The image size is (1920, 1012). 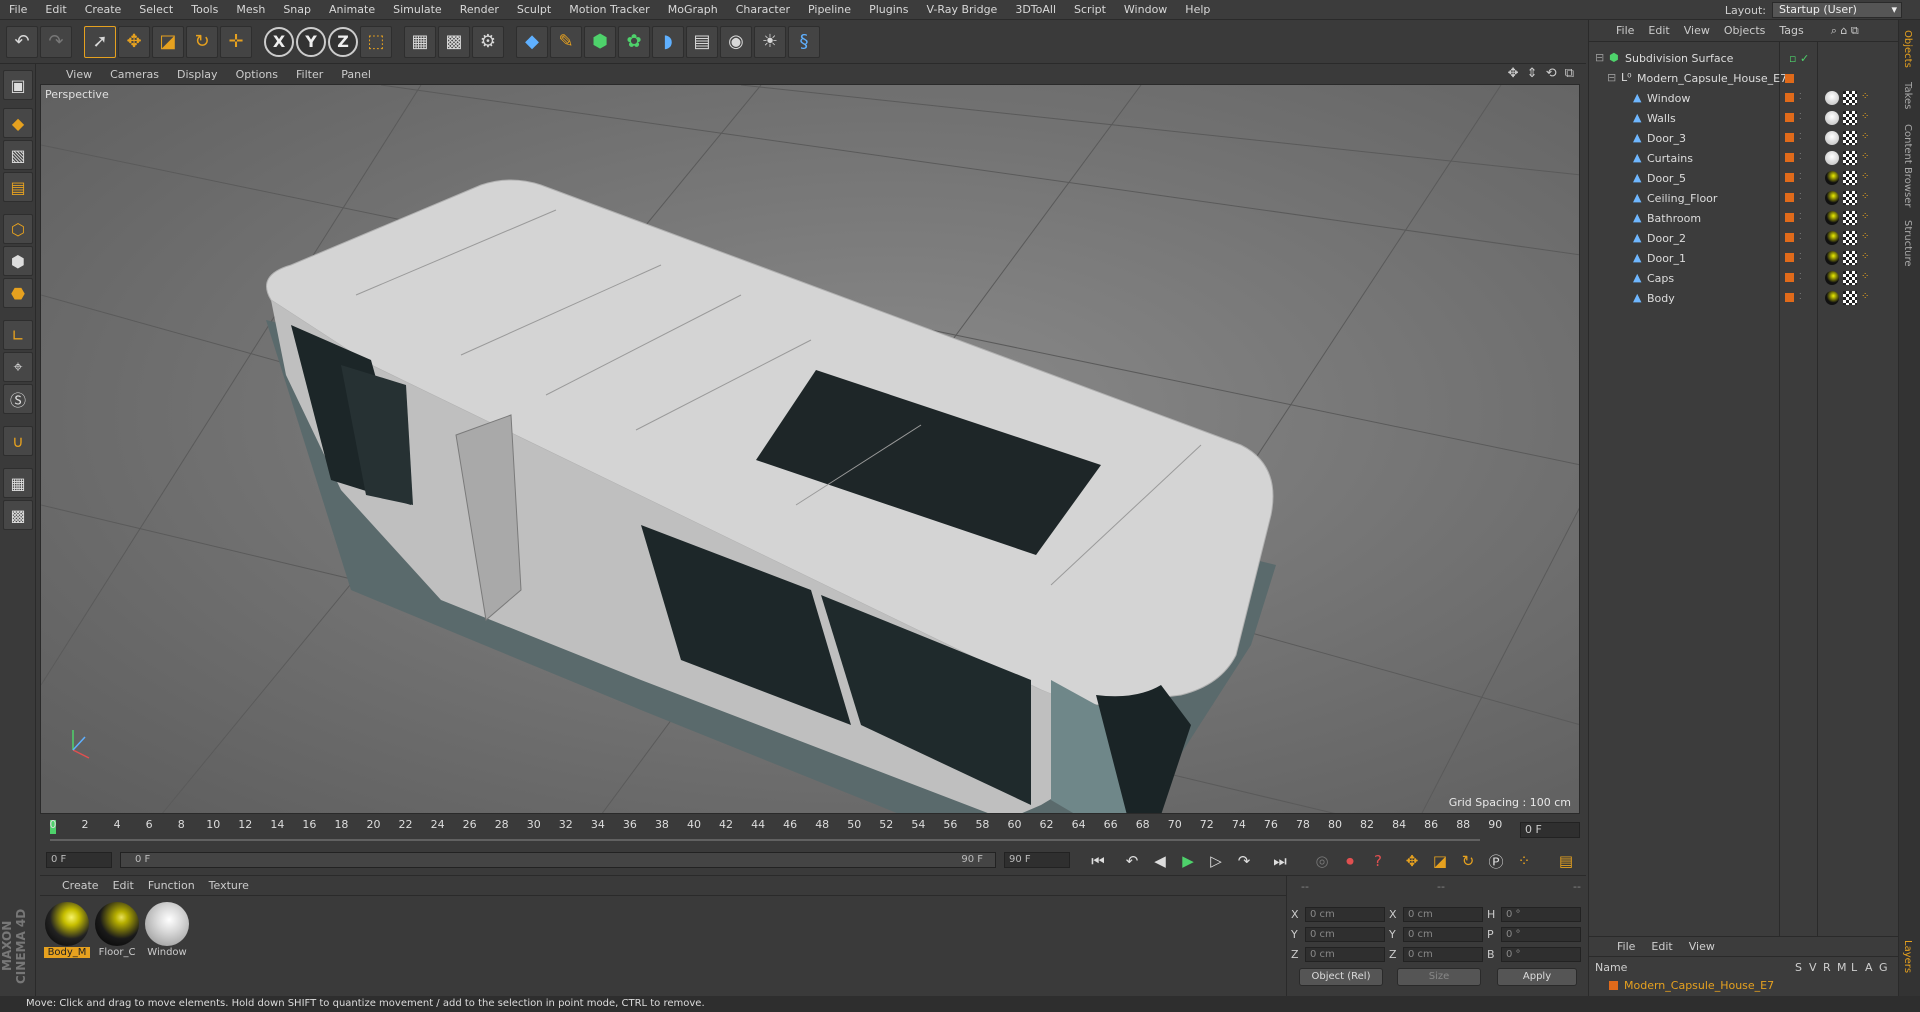 I want to click on menu-help: Help, so click(x=1197, y=9).